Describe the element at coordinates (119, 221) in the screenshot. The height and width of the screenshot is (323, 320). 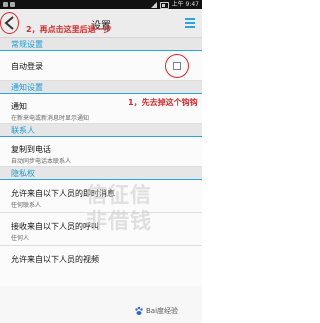
I see `watermark-line-2: 非借钱` at that location.